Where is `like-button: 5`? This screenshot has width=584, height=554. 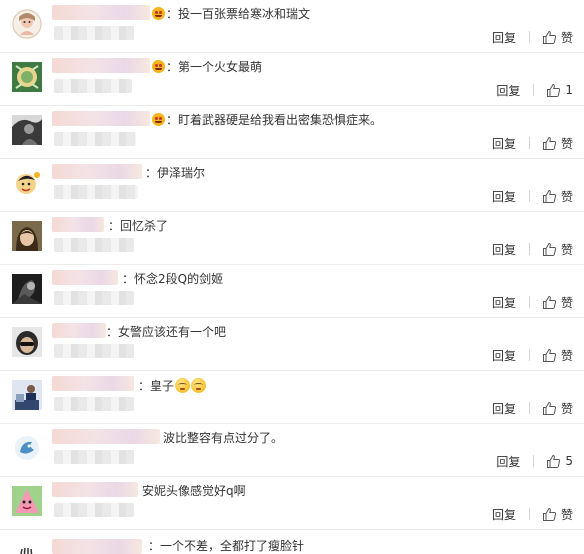
like-button: 5 is located at coordinates (559, 461).